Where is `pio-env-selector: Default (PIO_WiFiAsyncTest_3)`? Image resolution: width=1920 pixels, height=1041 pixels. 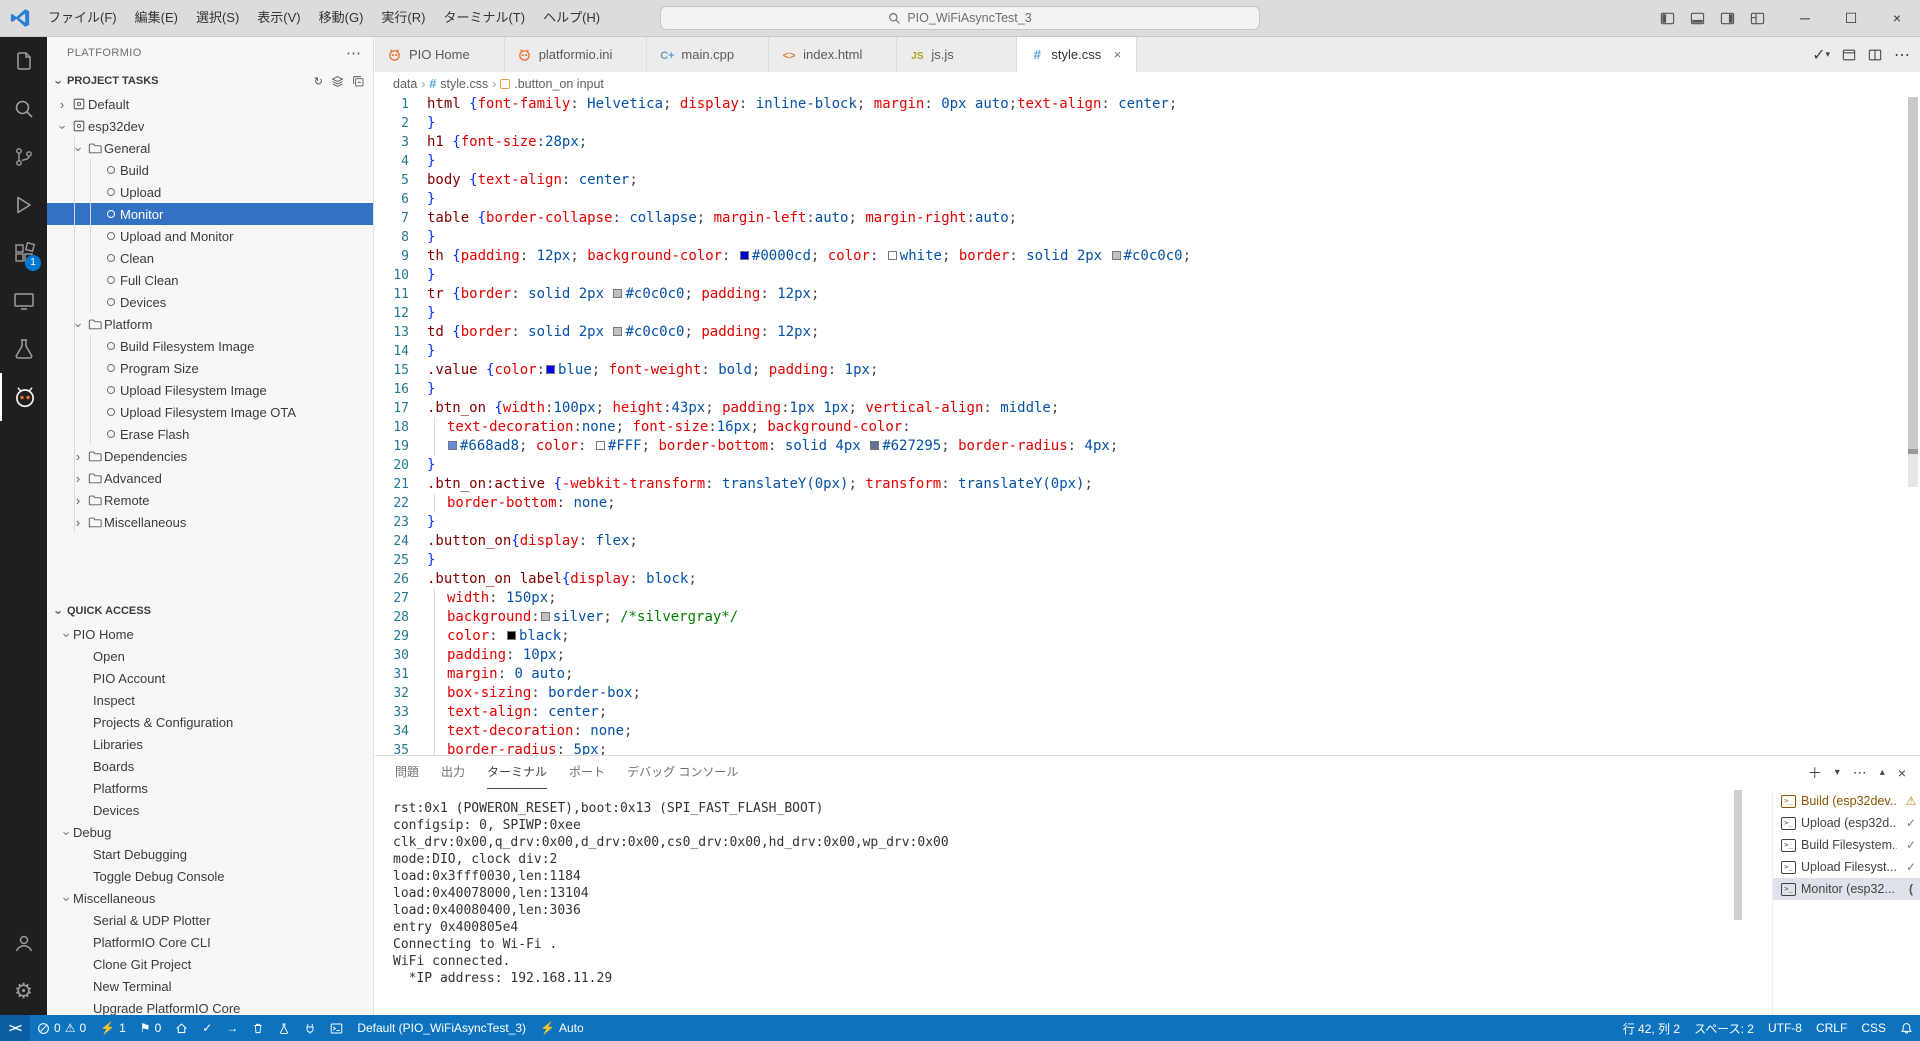 pio-env-selector: Default (PIO_WiFiAsyncTest_3) is located at coordinates (441, 1028).